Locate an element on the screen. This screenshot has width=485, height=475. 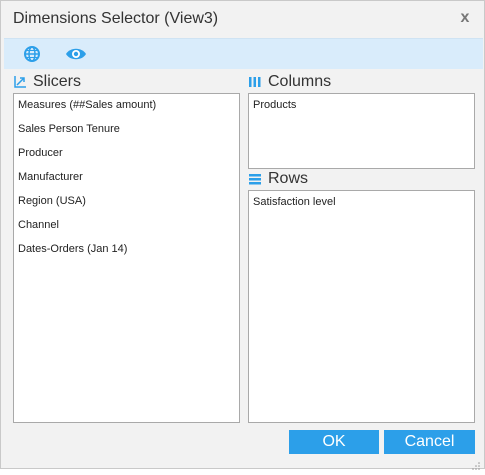
ok-button: OK is located at coordinates (334, 442).